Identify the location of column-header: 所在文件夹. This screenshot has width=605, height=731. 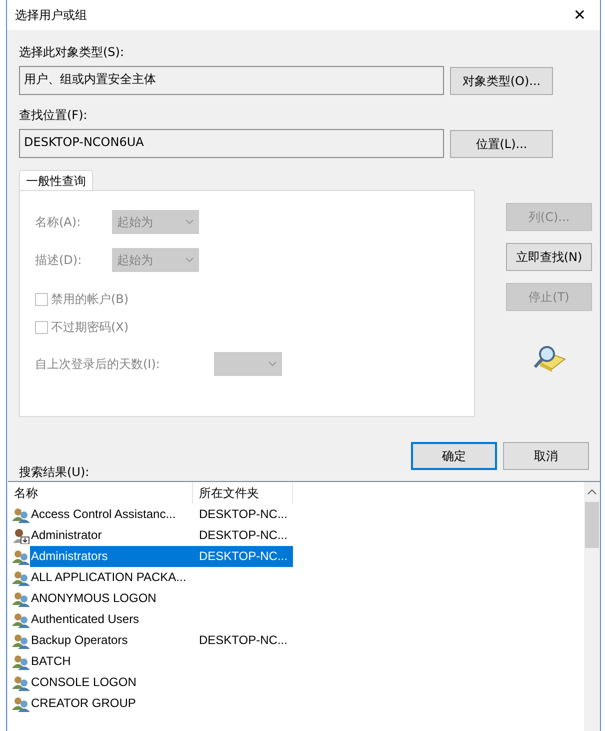
(243, 493).